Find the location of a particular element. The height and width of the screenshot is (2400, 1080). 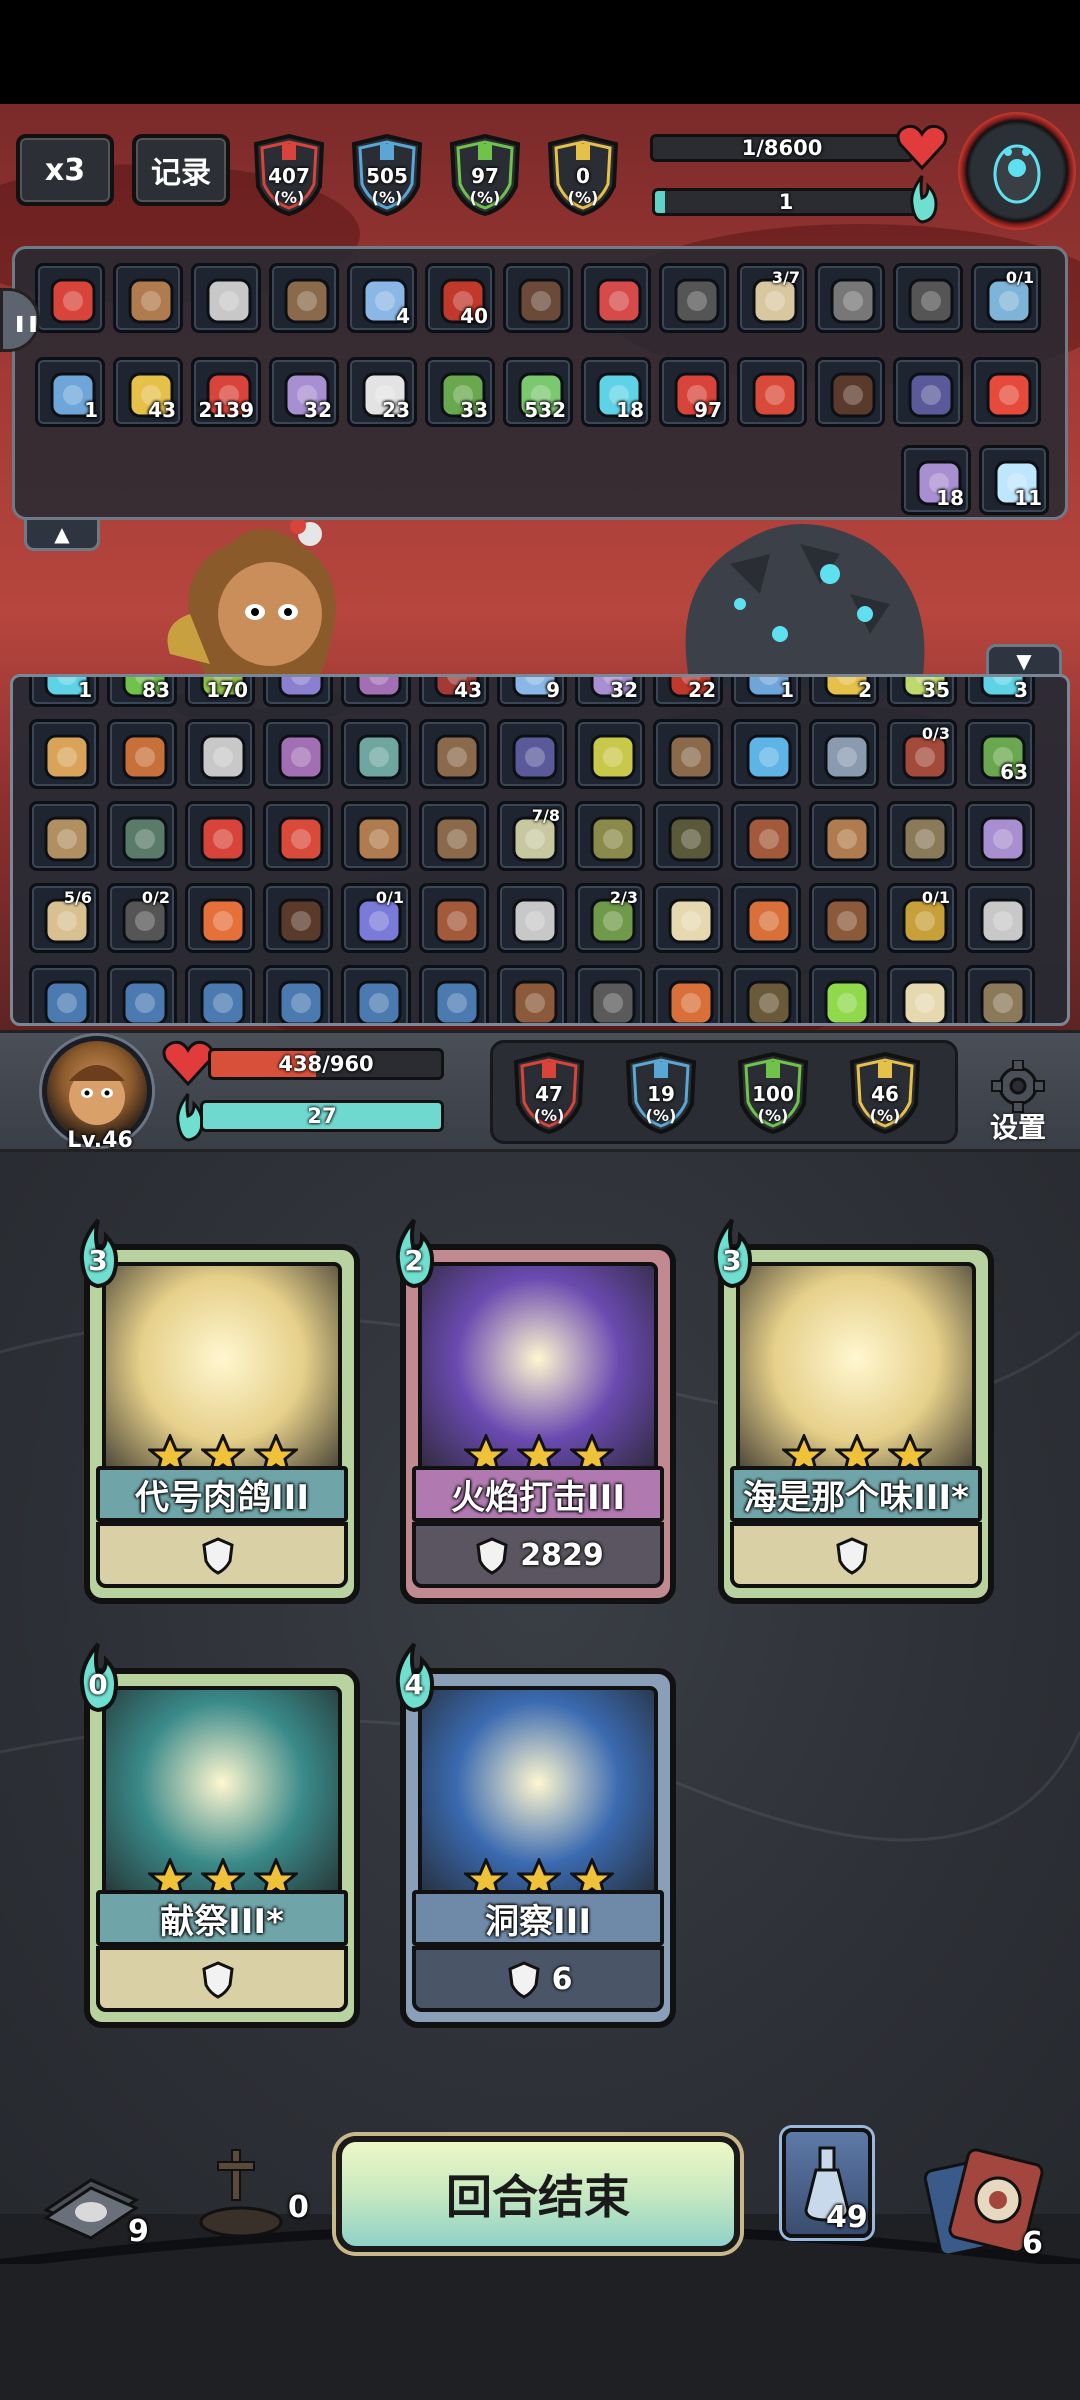

item-slot: 3/7 is located at coordinates (772, 298).